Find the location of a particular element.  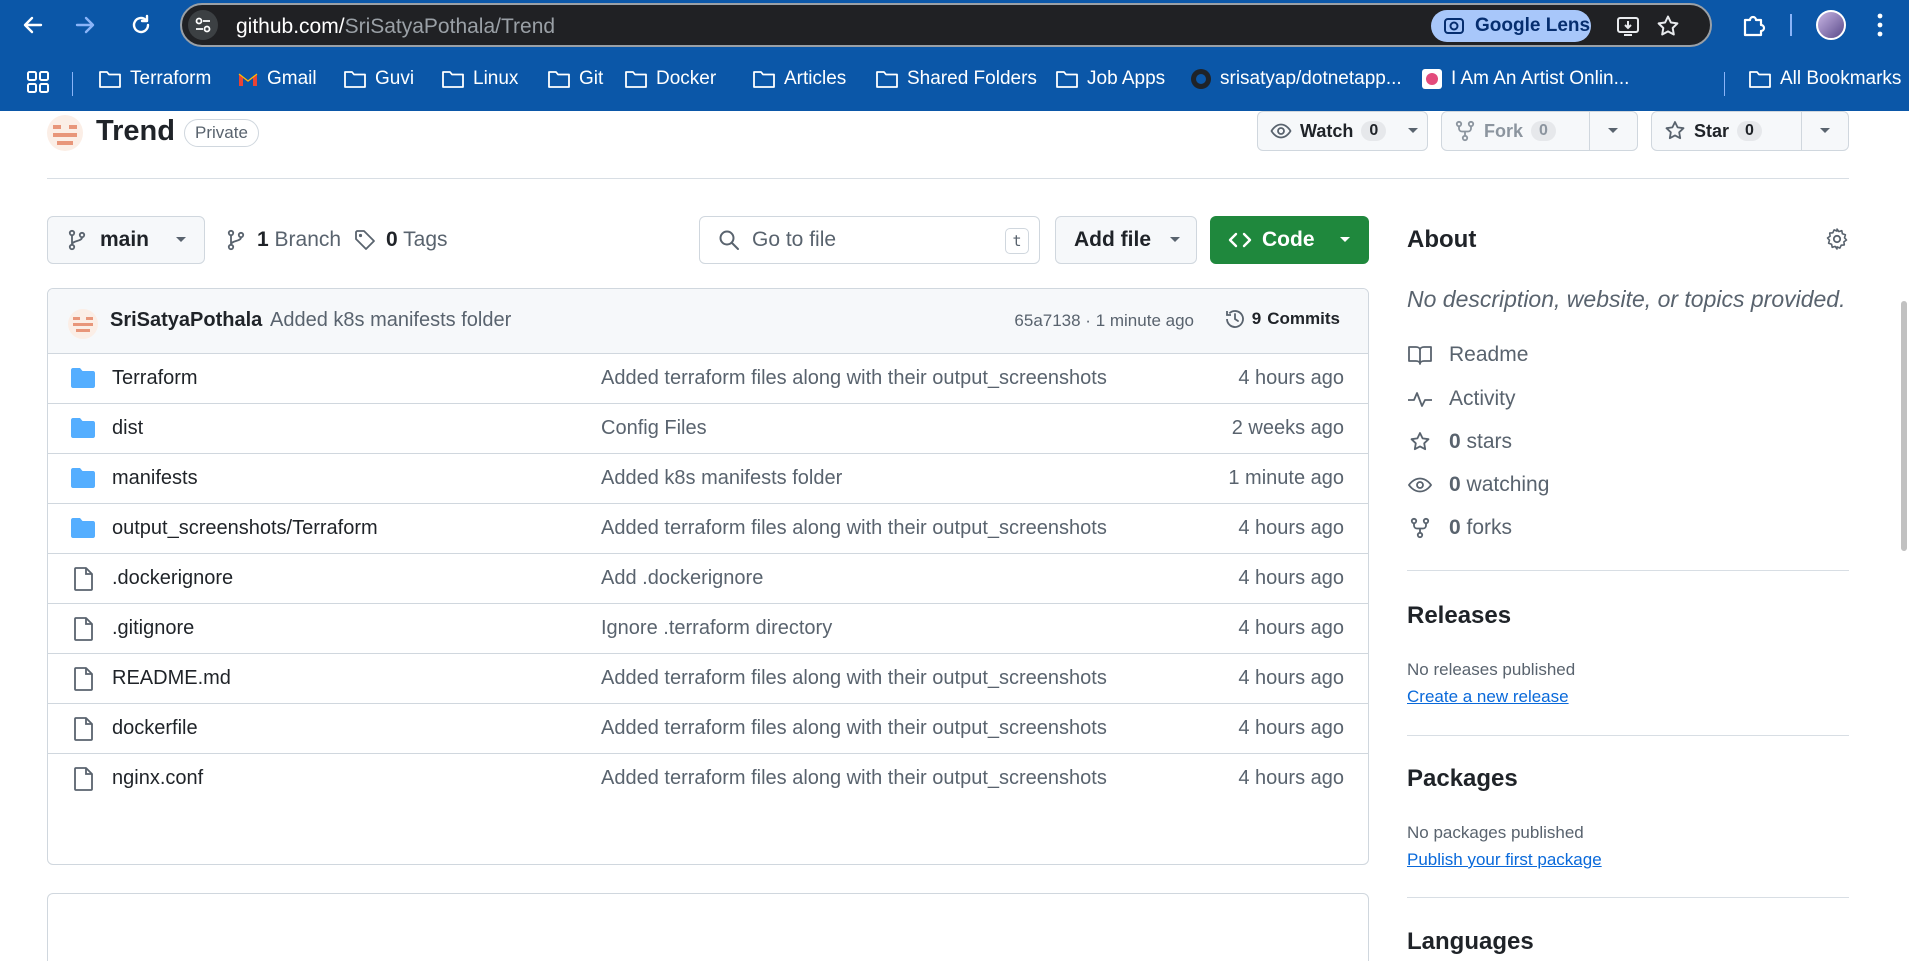

google-lens-button: Google Lens is located at coordinates (1511, 26).